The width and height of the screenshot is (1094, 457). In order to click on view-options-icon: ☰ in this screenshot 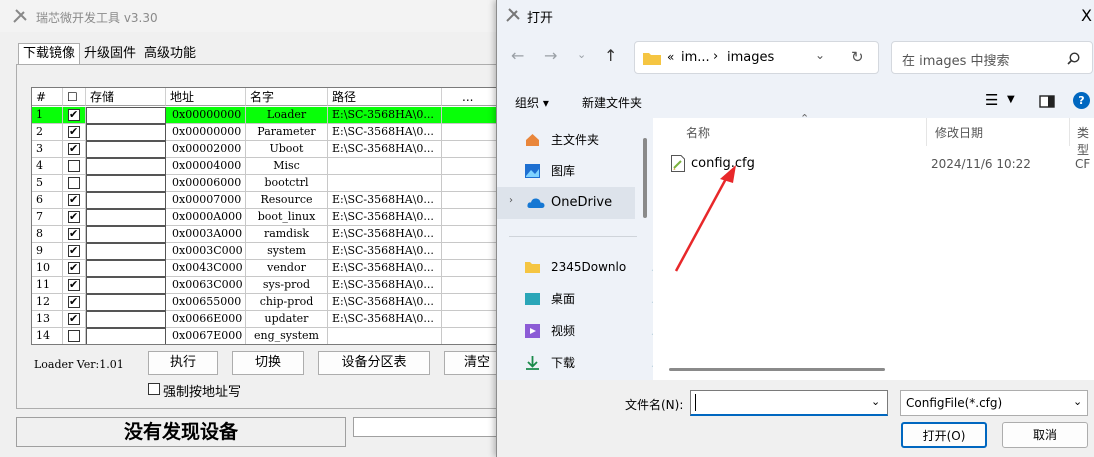, I will do `click(991, 100)`.